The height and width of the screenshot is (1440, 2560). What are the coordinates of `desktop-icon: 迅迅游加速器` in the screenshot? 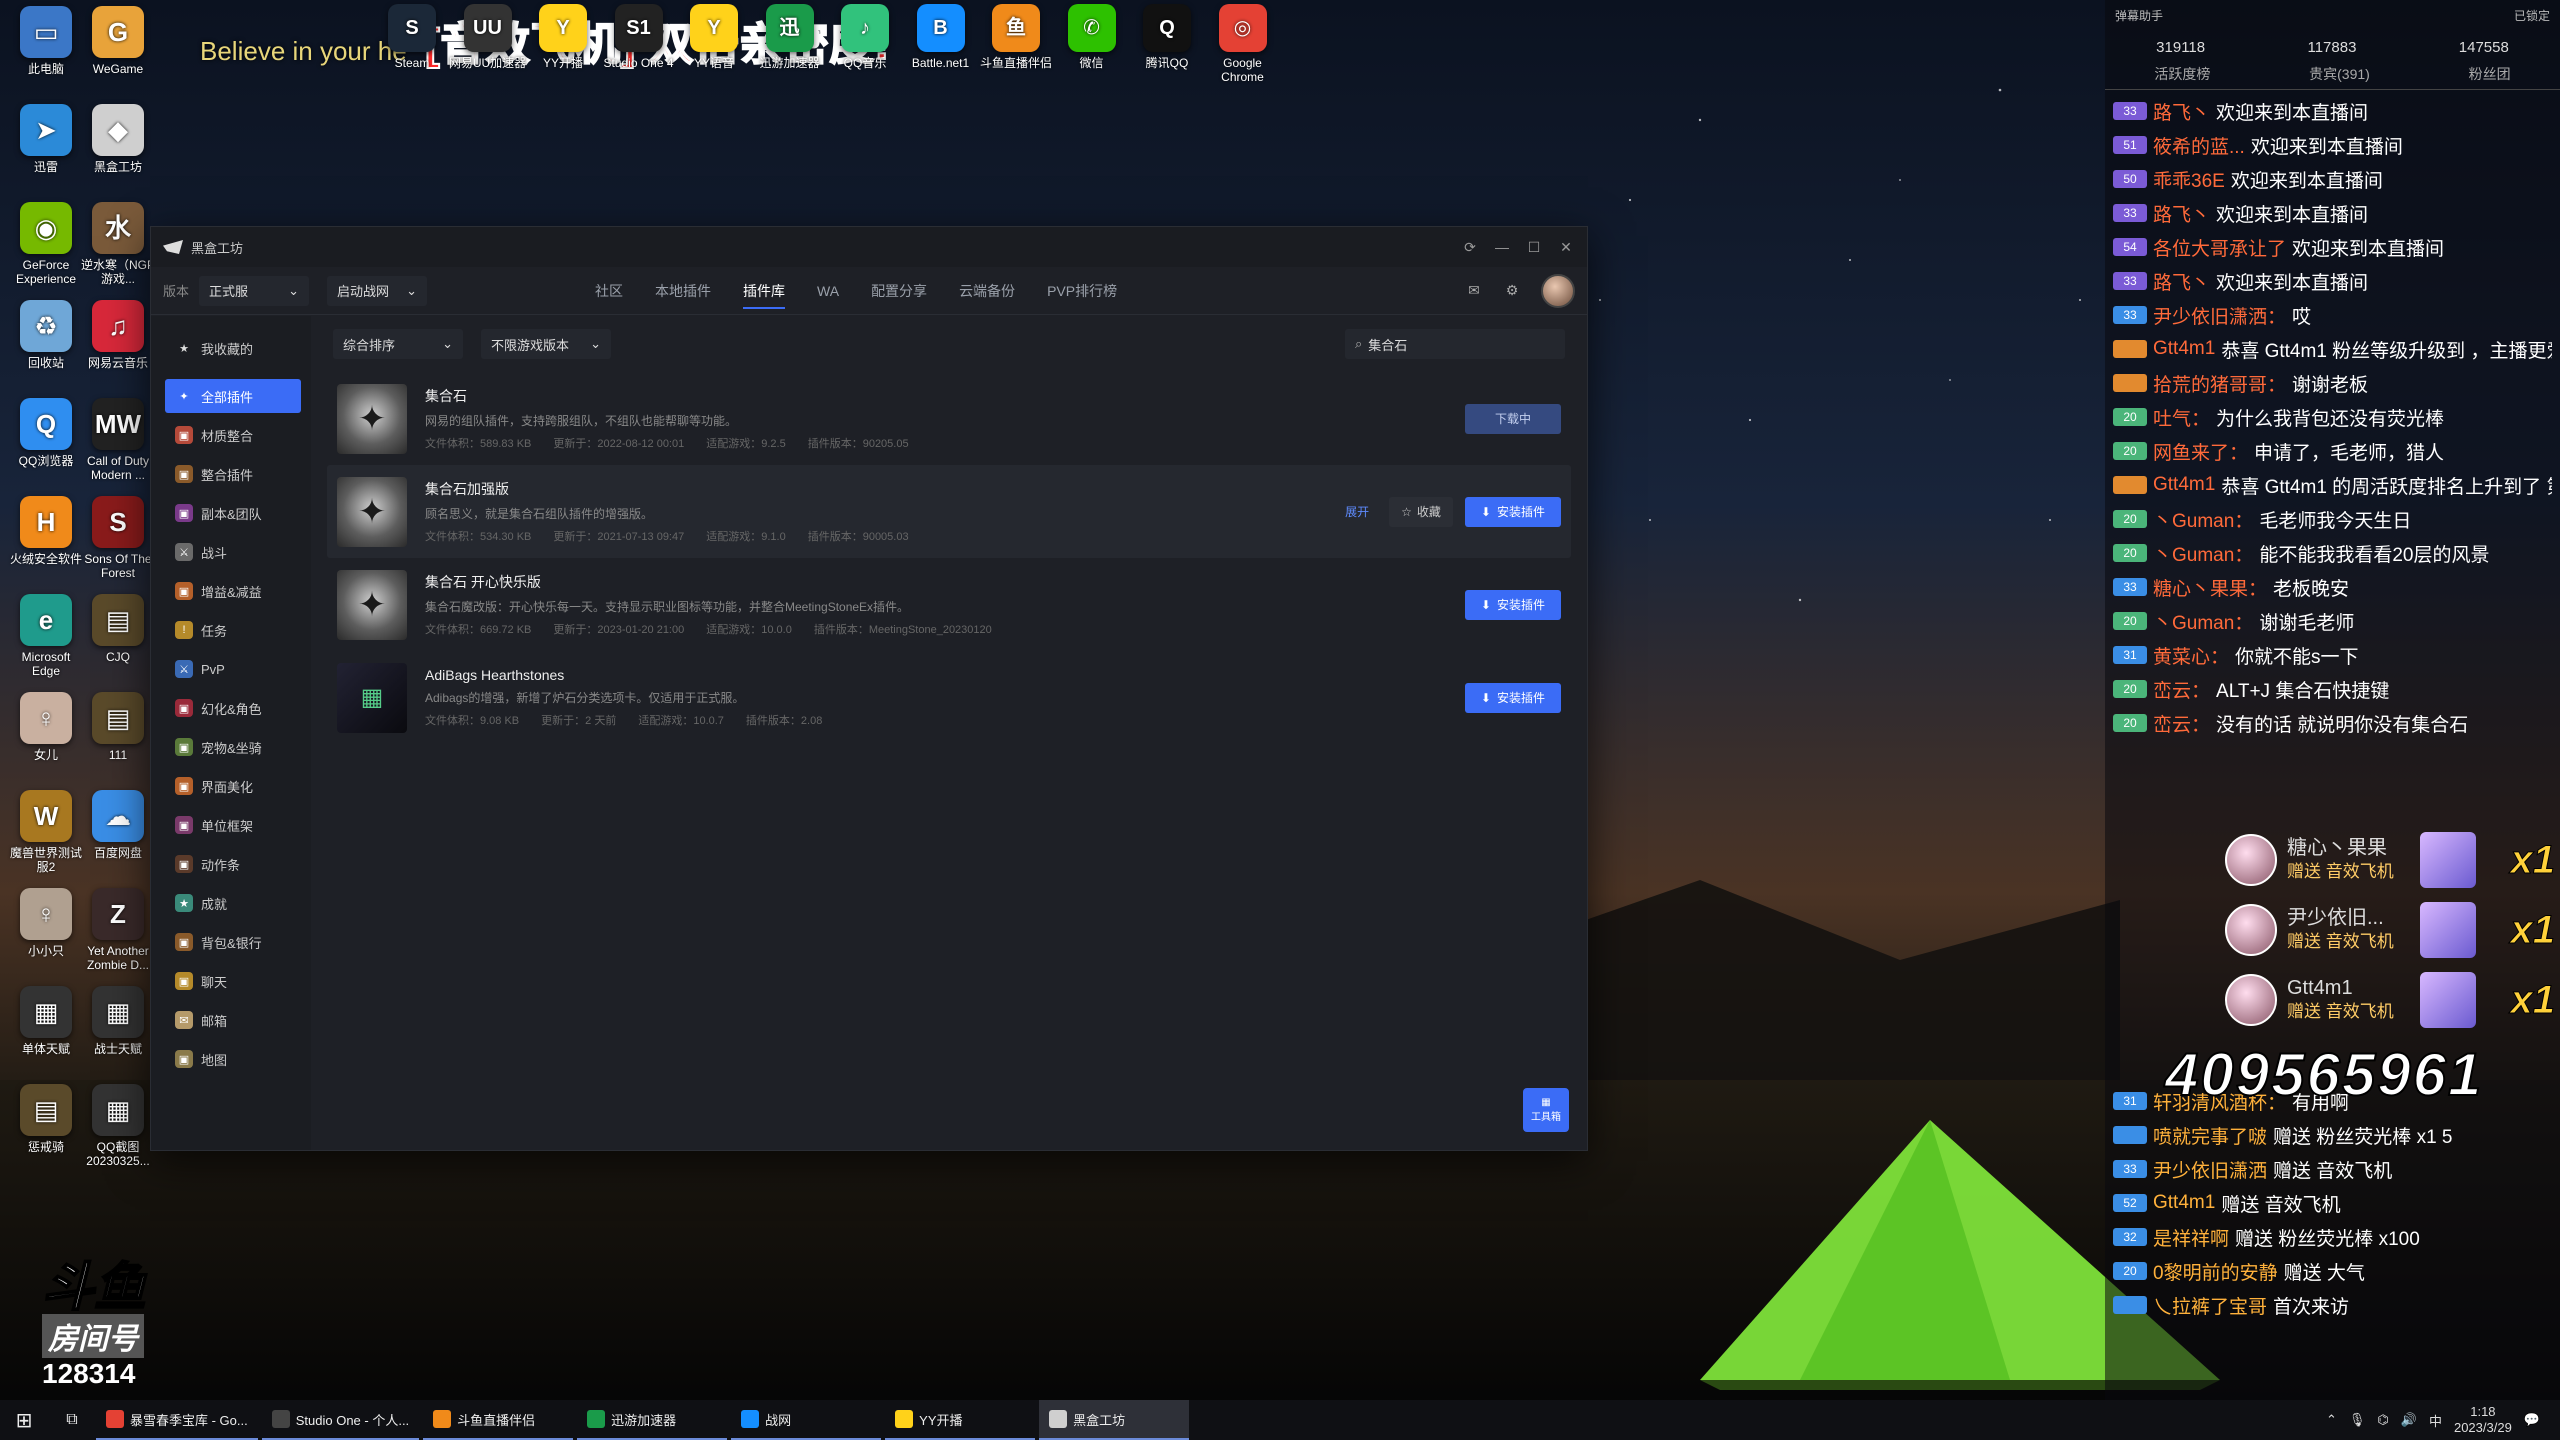 It's located at (790, 37).